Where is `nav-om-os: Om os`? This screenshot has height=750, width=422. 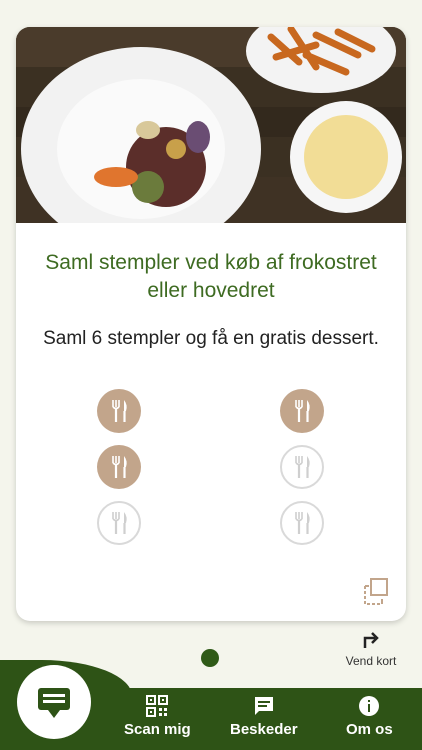
nav-om-os: Om os is located at coordinates (369, 716).